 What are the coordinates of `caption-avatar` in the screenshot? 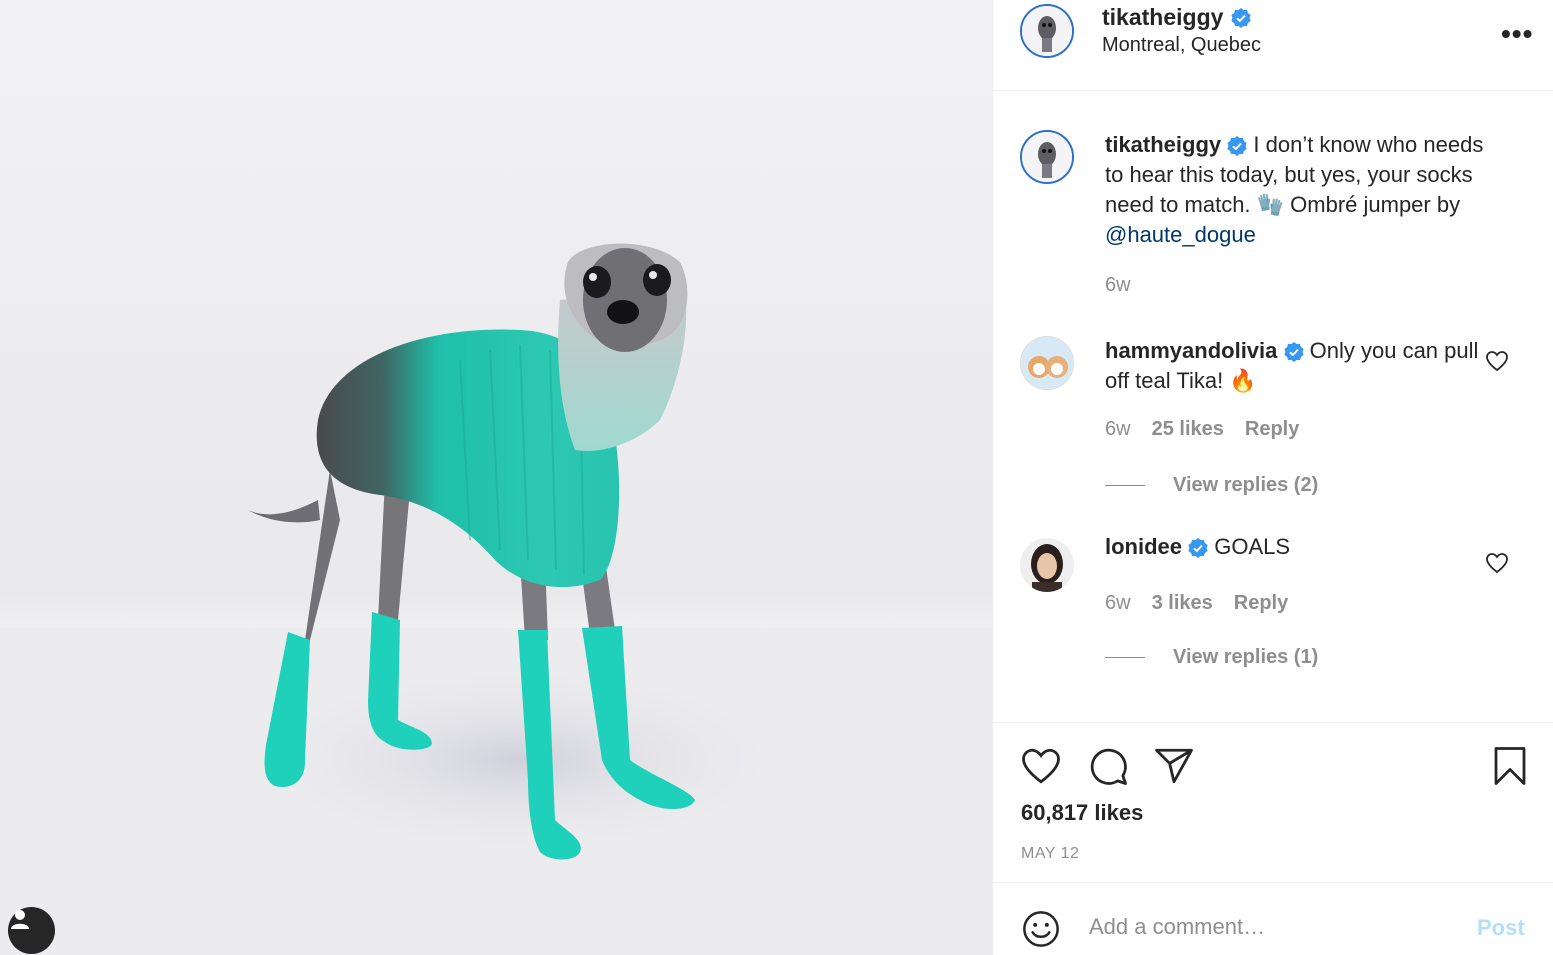 It's located at (1047, 157).